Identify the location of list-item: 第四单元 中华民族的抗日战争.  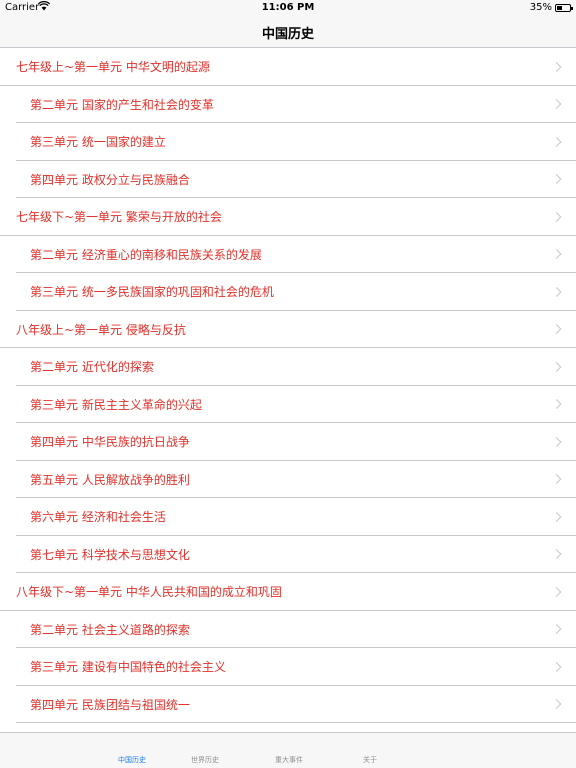
(288, 442).